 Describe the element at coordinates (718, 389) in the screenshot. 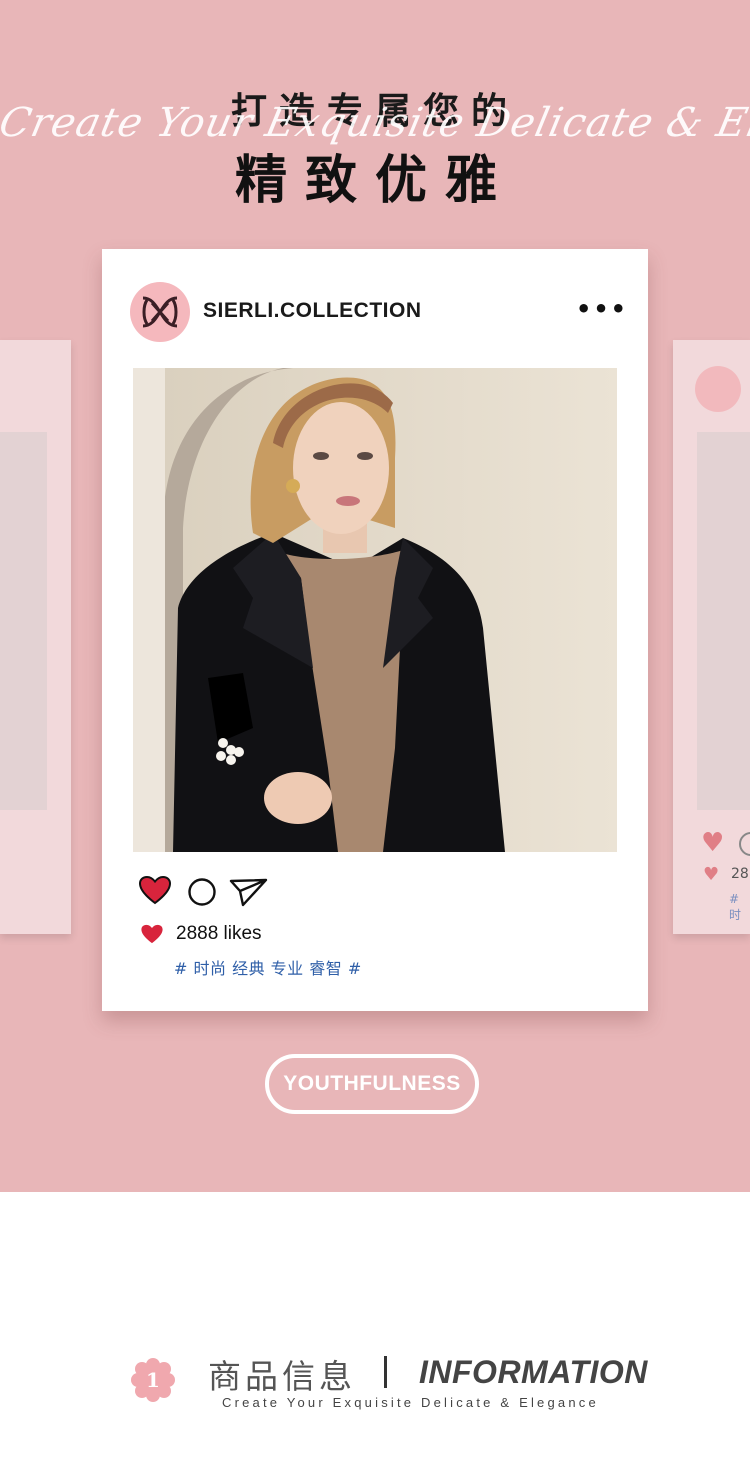

I see `side-post-avatar` at that location.